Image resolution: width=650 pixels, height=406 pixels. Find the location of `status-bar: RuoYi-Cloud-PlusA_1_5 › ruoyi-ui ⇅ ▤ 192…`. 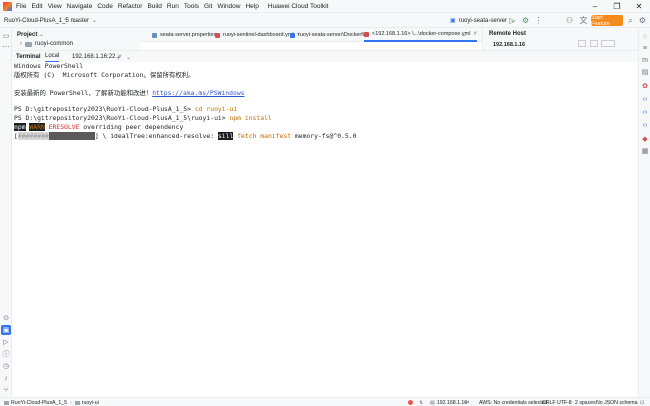

status-bar: RuoYi-Cloud-PlusA_1_5 › ruoyi-ui ⇅ ▤ 192… is located at coordinates (325, 401).